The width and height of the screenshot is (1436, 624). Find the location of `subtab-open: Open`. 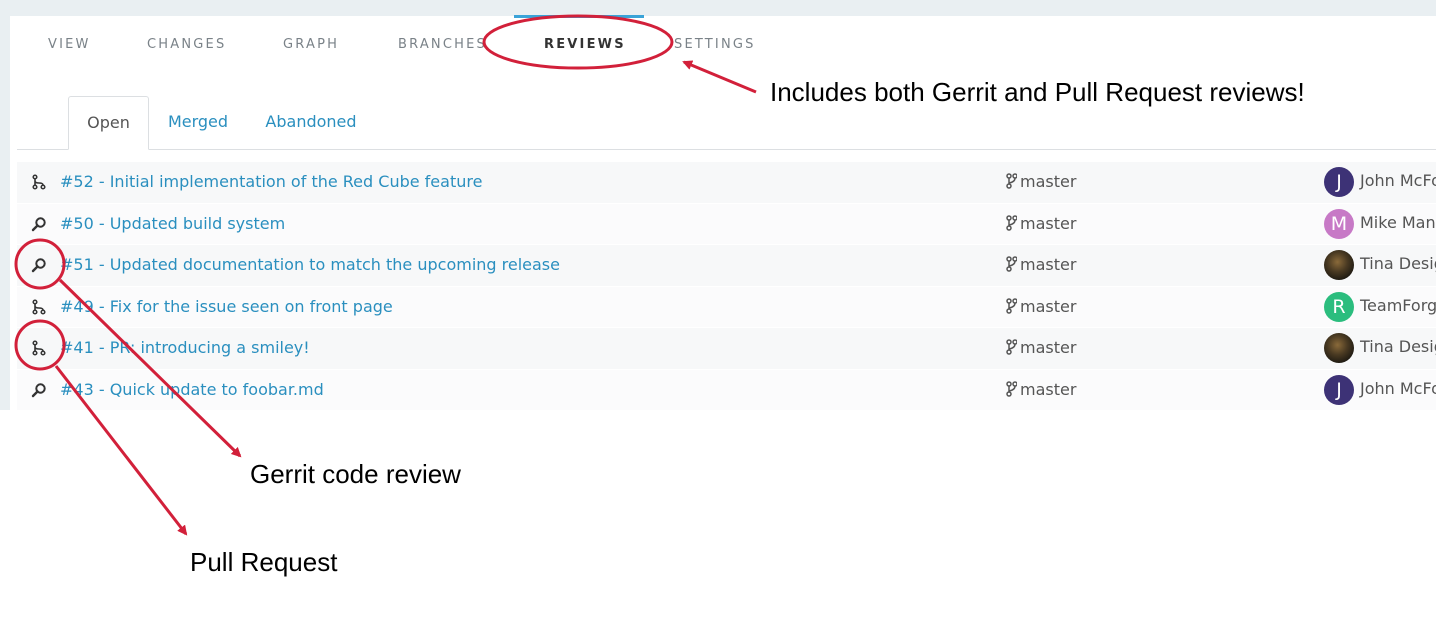

subtab-open: Open is located at coordinates (108, 123).